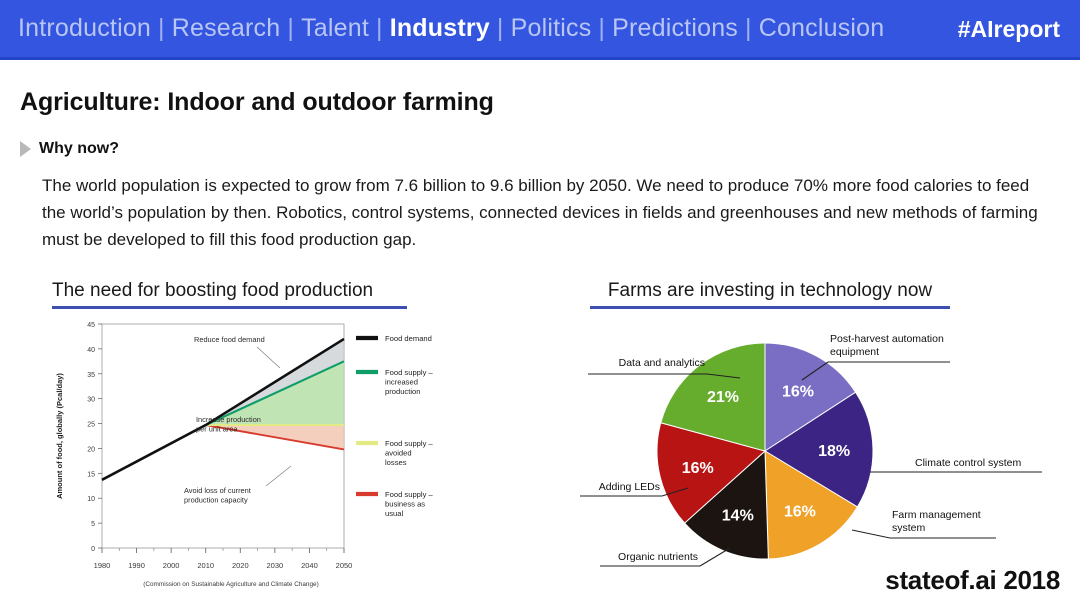 The height and width of the screenshot is (608, 1080). Describe the element at coordinates (93, 524) in the screenshot. I see `y-tick-label: 5` at that location.